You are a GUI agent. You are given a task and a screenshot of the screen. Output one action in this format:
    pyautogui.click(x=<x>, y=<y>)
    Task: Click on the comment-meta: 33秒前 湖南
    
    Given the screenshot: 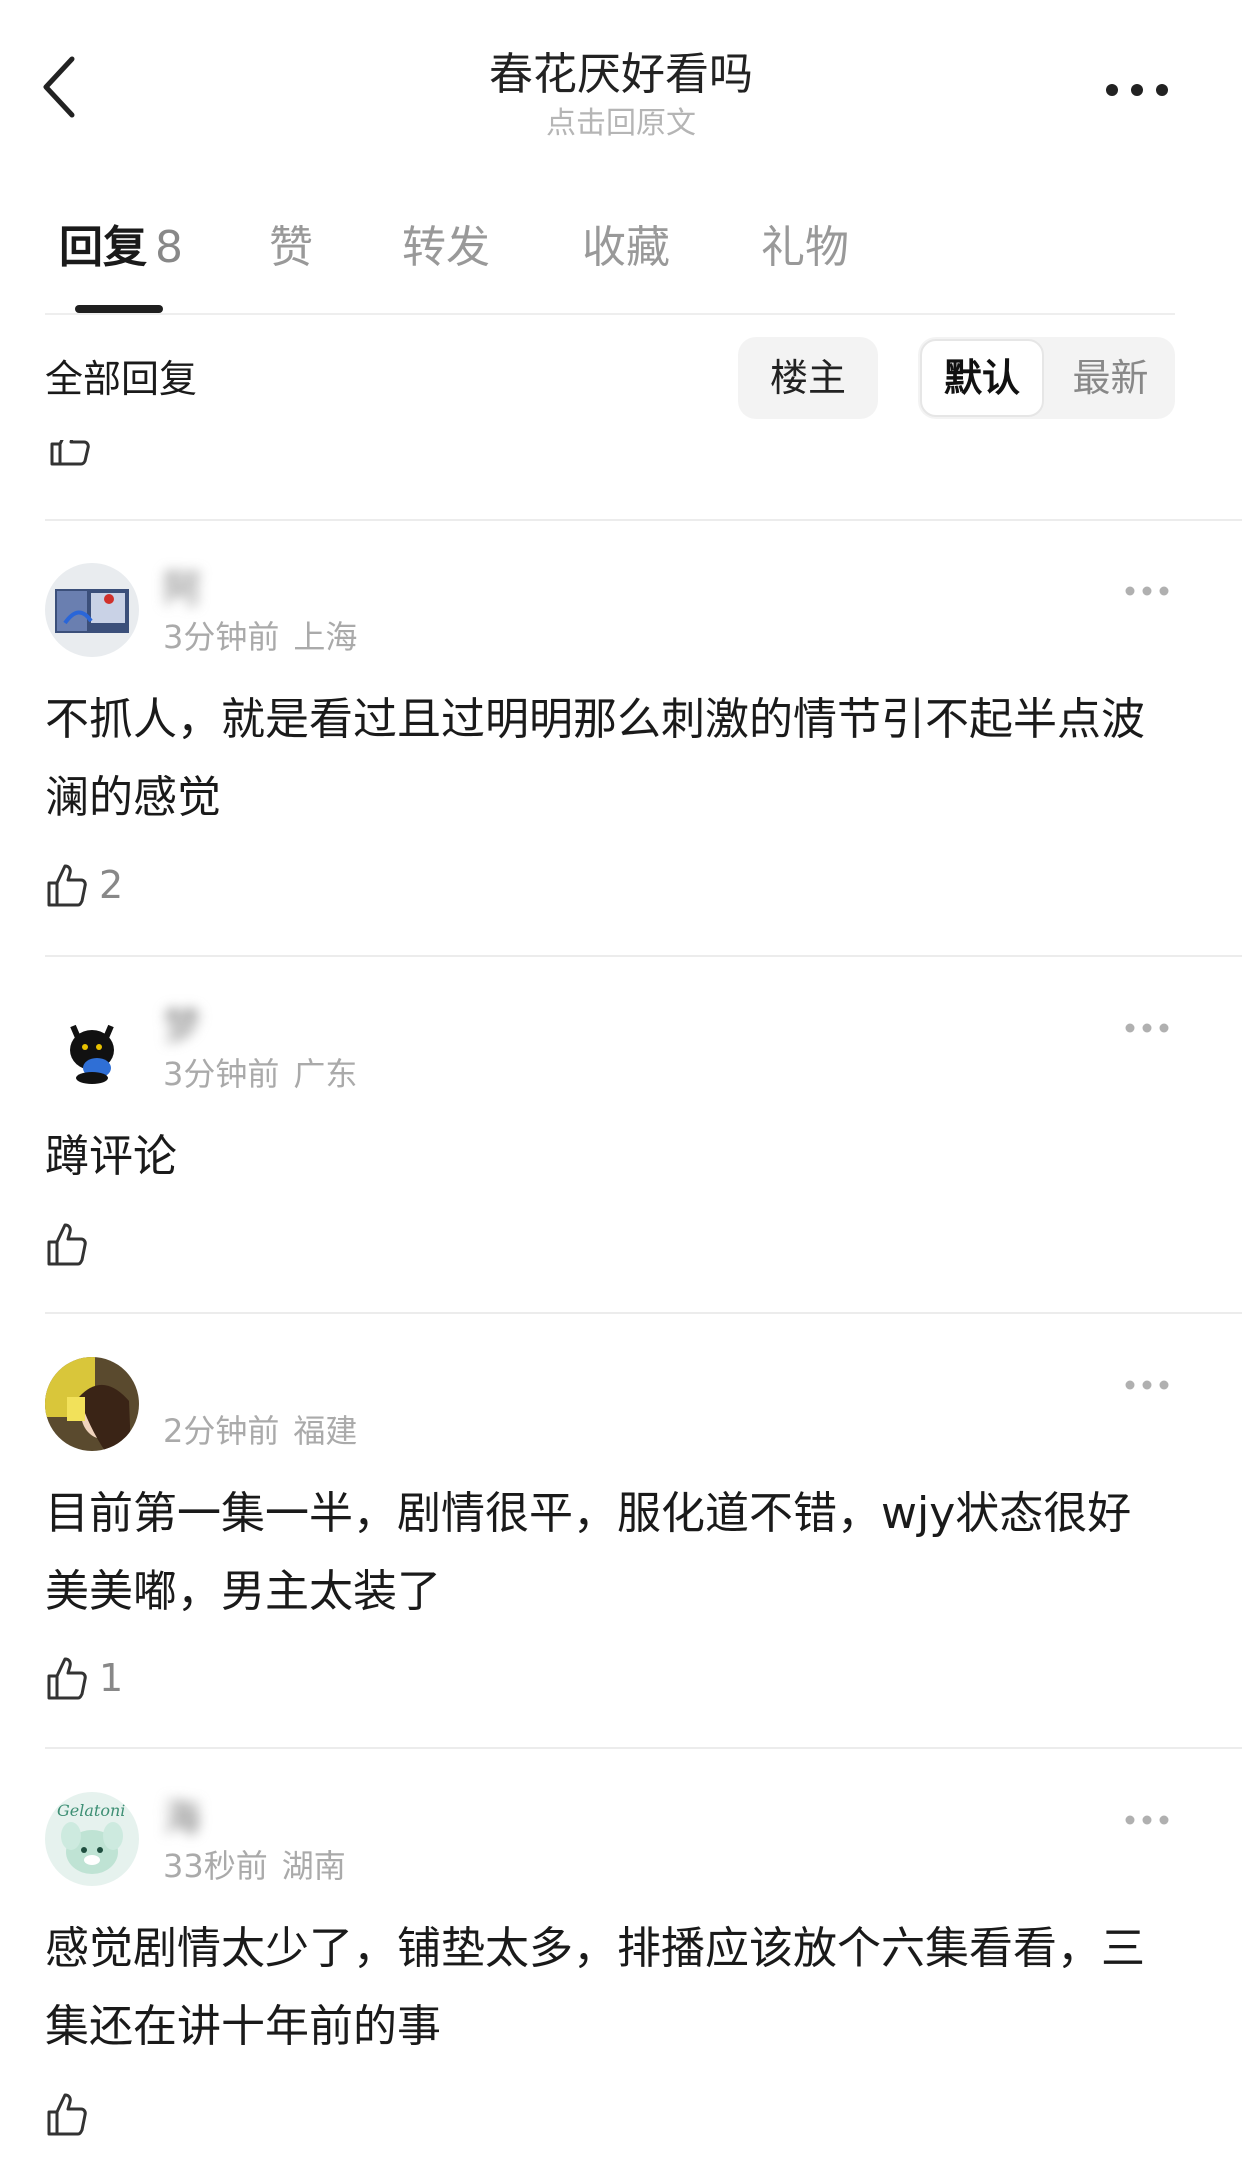 What is the action you would take?
    pyautogui.click(x=254, y=1866)
    